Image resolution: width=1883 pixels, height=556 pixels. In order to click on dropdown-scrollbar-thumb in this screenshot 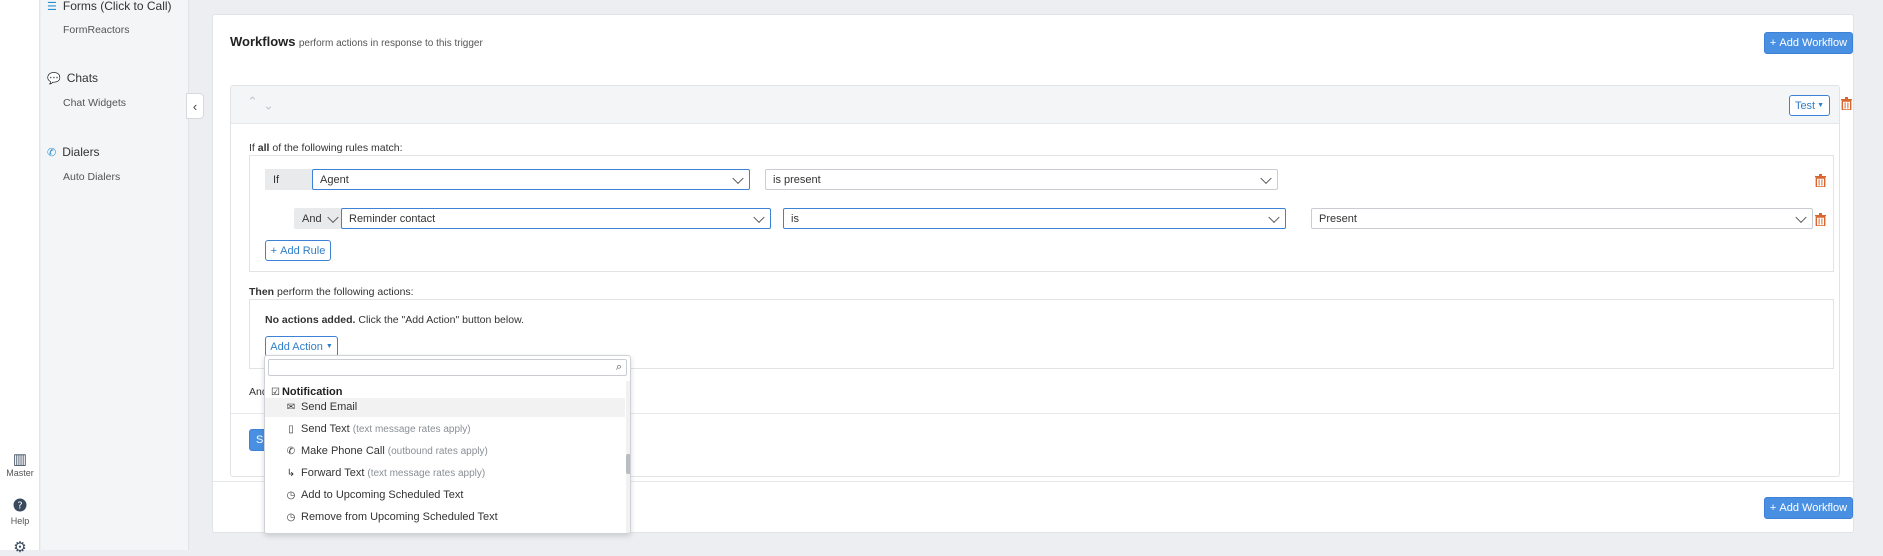, I will do `click(628, 464)`.